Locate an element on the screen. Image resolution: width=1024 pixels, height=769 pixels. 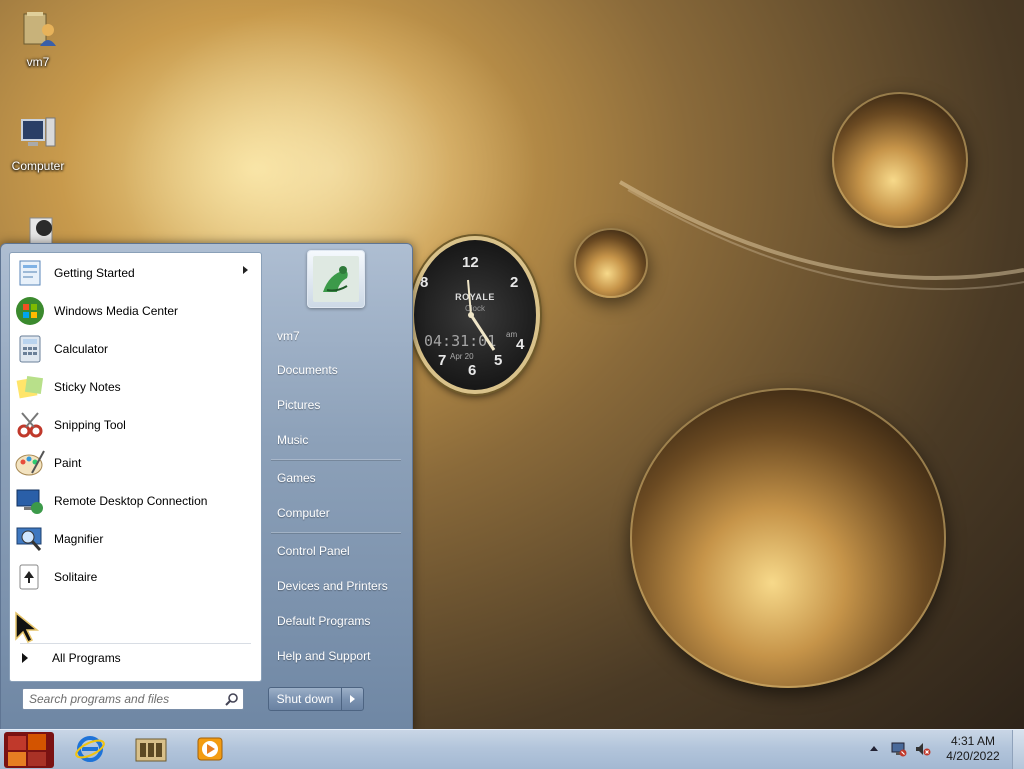
right-item-devices-printers: Devices and Printers is located at coordinates (337, 586).